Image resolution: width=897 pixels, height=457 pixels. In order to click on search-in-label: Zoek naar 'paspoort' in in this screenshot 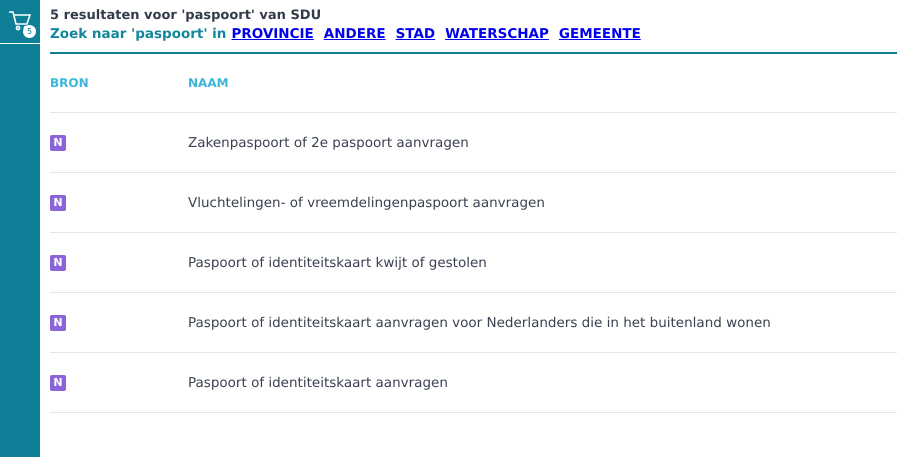, I will do `click(138, 34)`.